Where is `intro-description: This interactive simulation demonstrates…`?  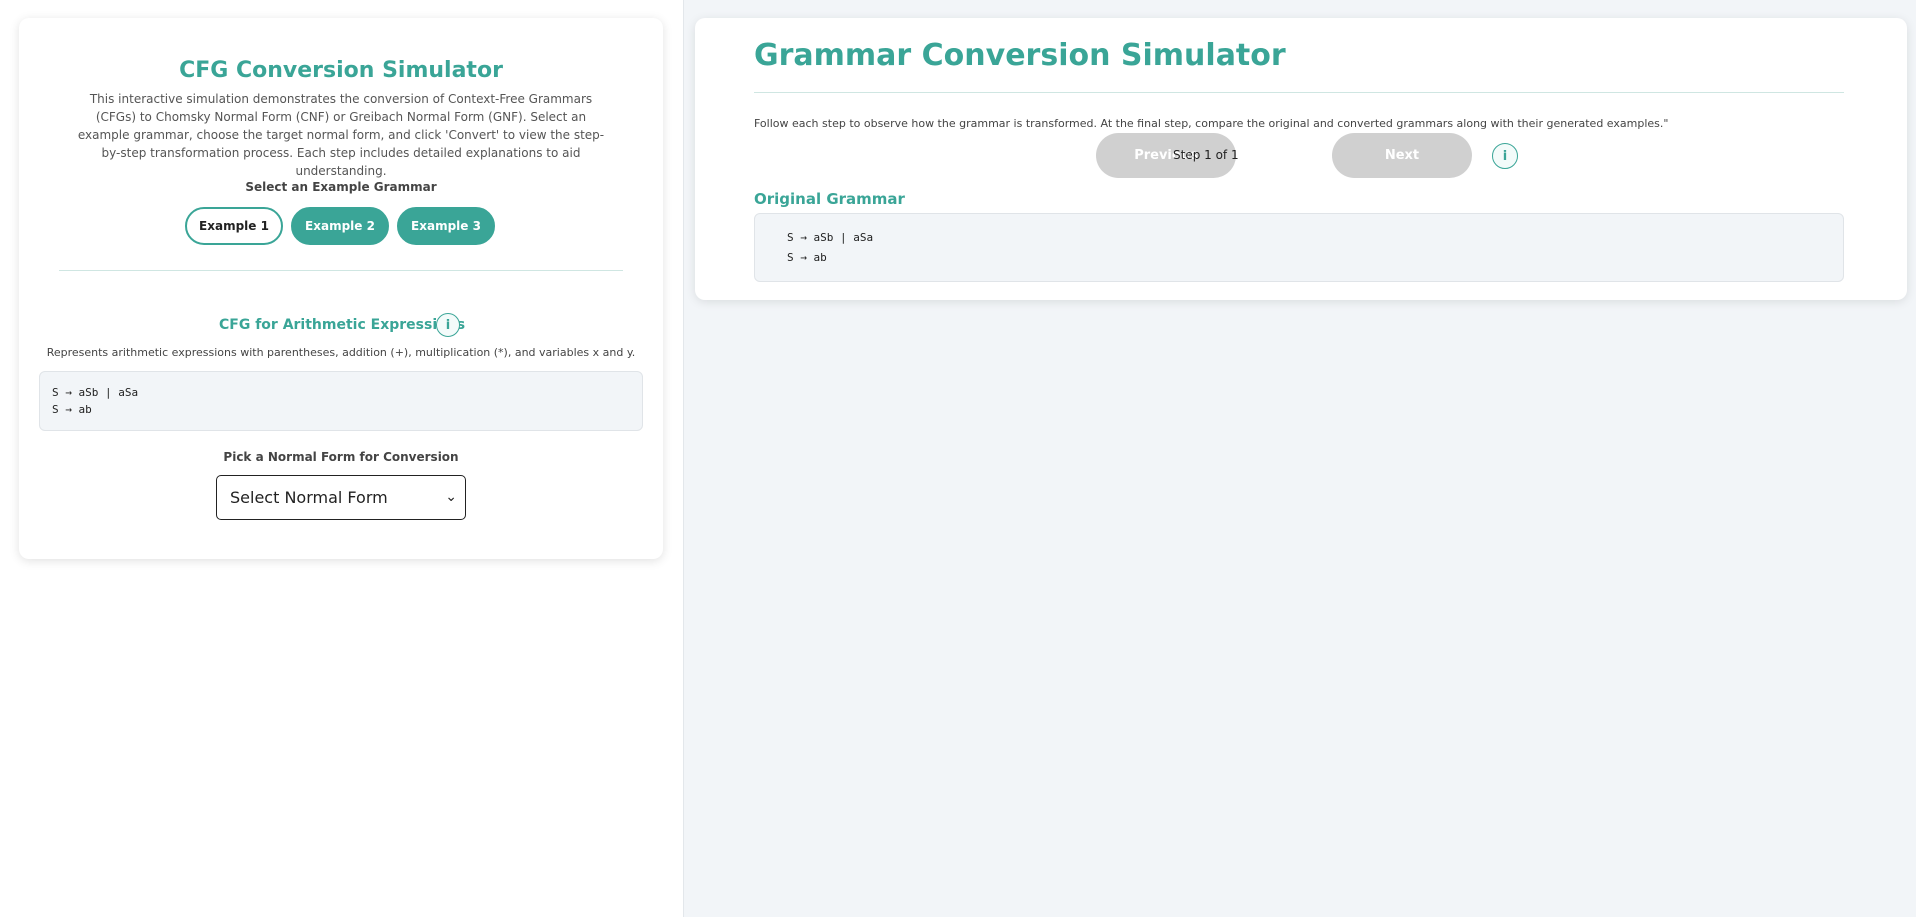 intro-description: This interactive simulation demonstrates… is located at coordinates (341, 135).